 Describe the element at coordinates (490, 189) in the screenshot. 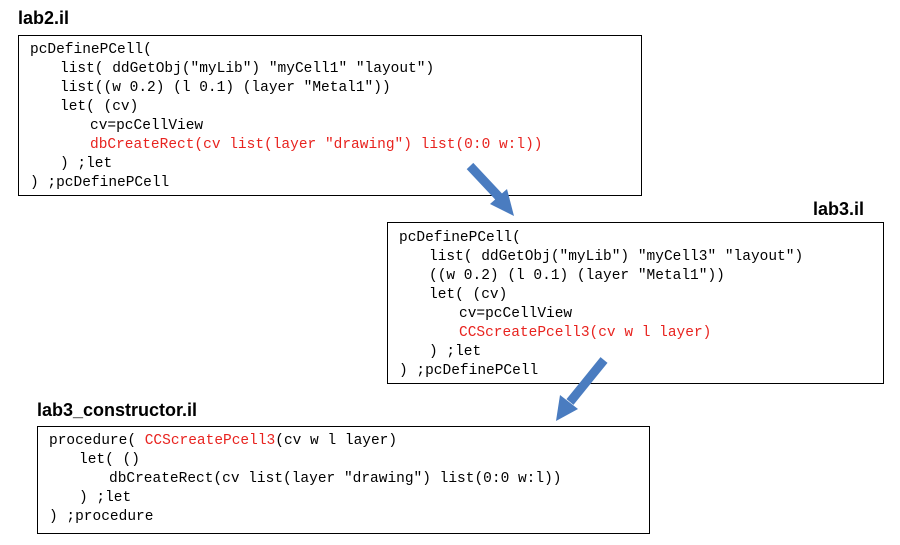

I see `arrow-lab2-to-lab3` at that location.